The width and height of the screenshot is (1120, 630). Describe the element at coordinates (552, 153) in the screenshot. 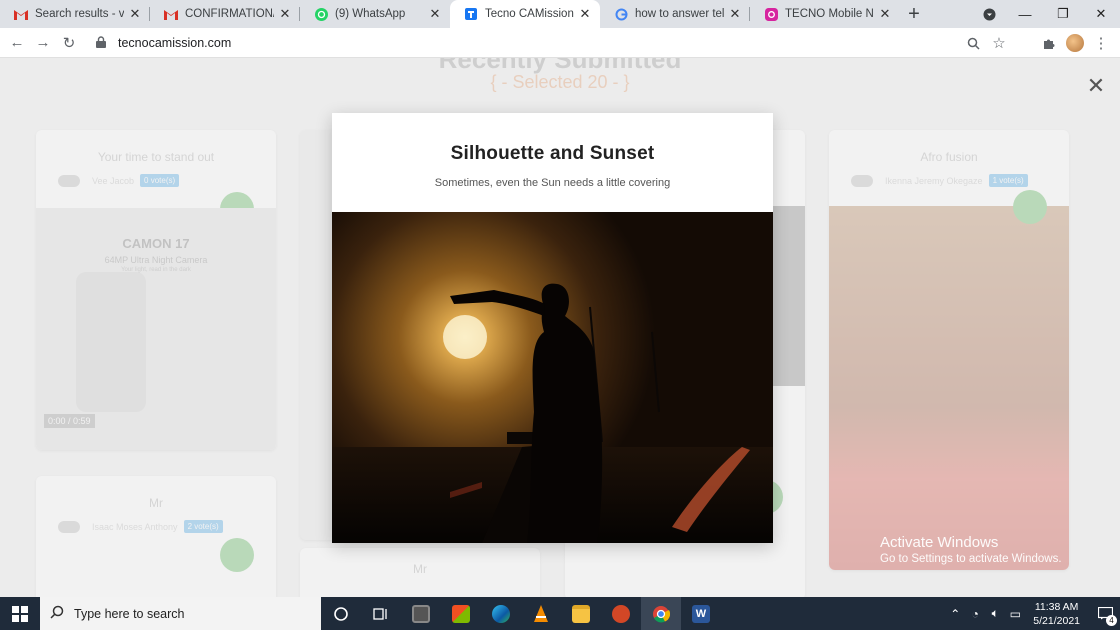

I see `modal-title: Silhouette and Sunset` at that location.